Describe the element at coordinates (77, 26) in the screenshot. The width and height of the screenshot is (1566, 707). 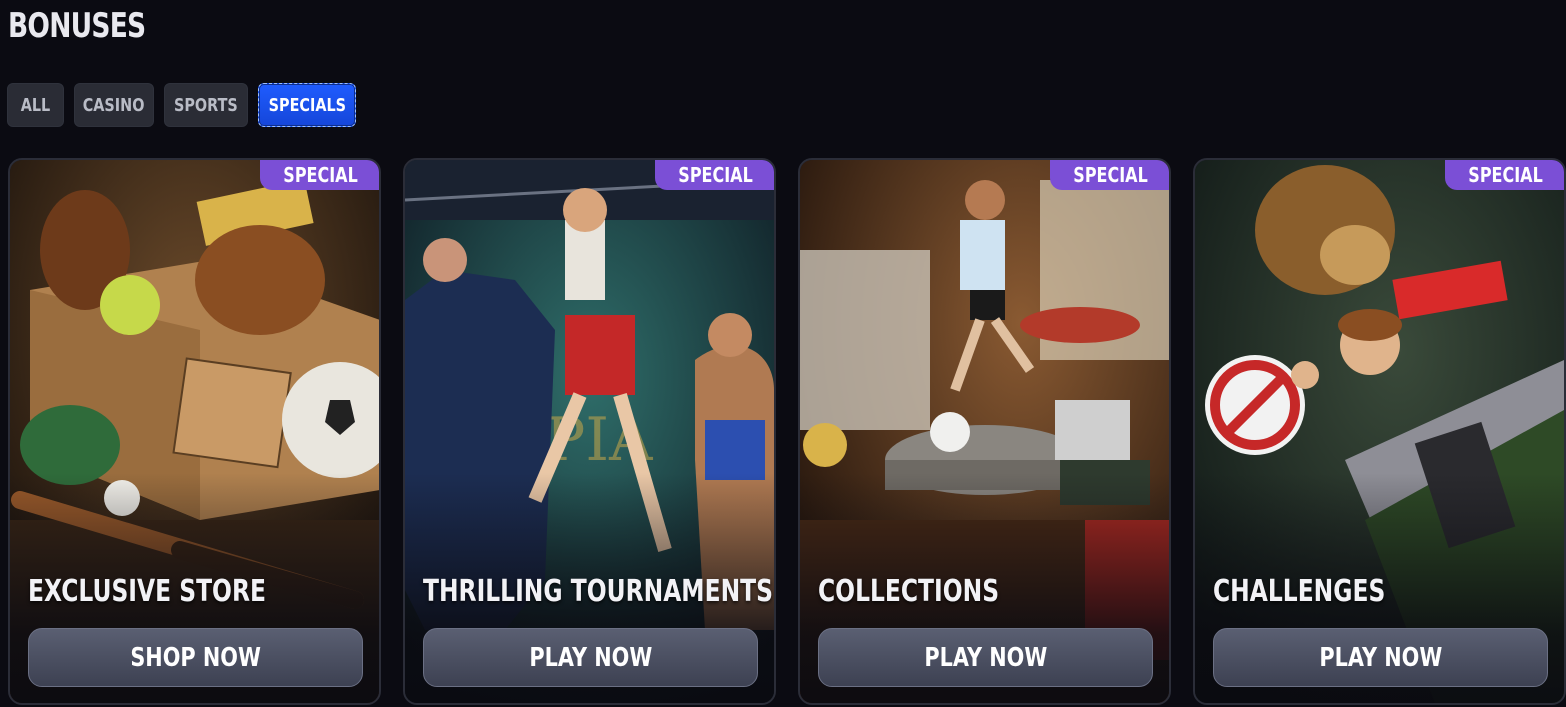
I see `page-title: BONUSES` at that location.